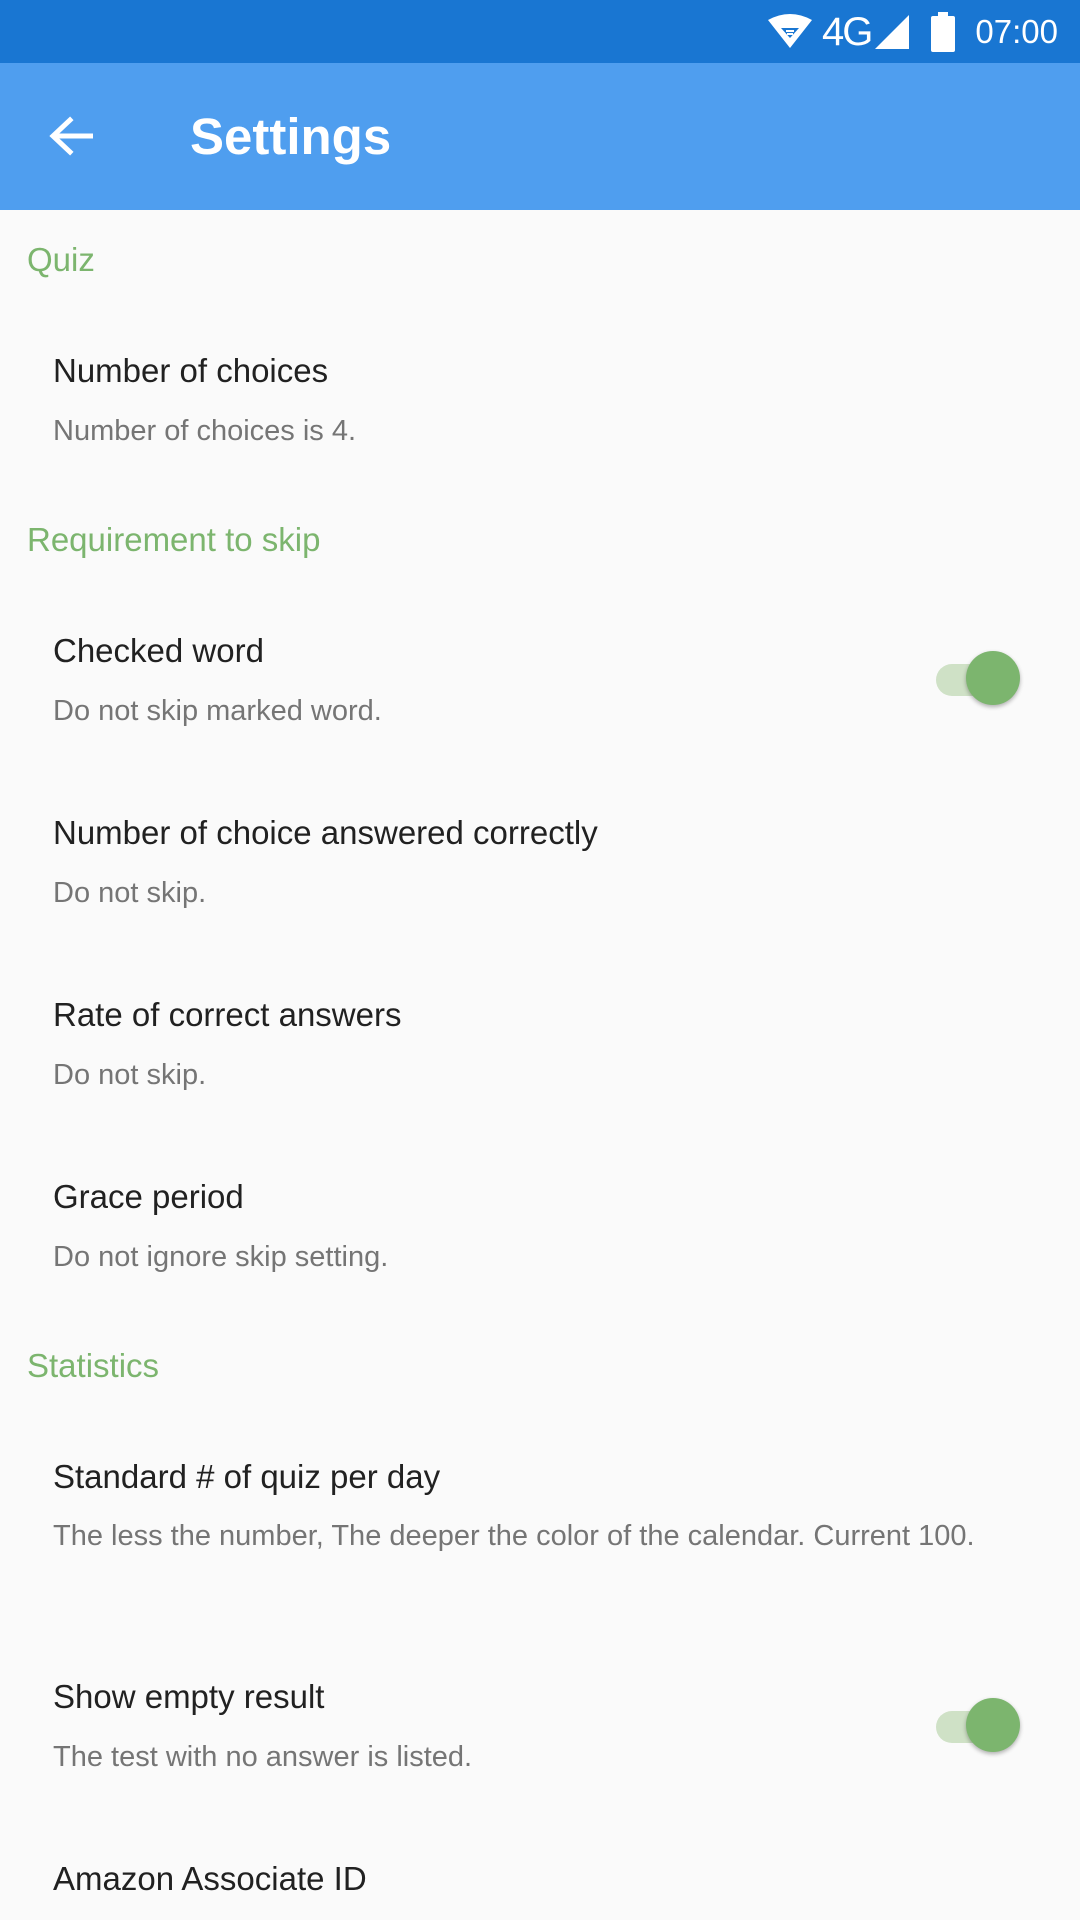  Describe the element at coordinates (174, 539) in the screenshot. I see `section-header-skip: Requirement to skip` at that location.